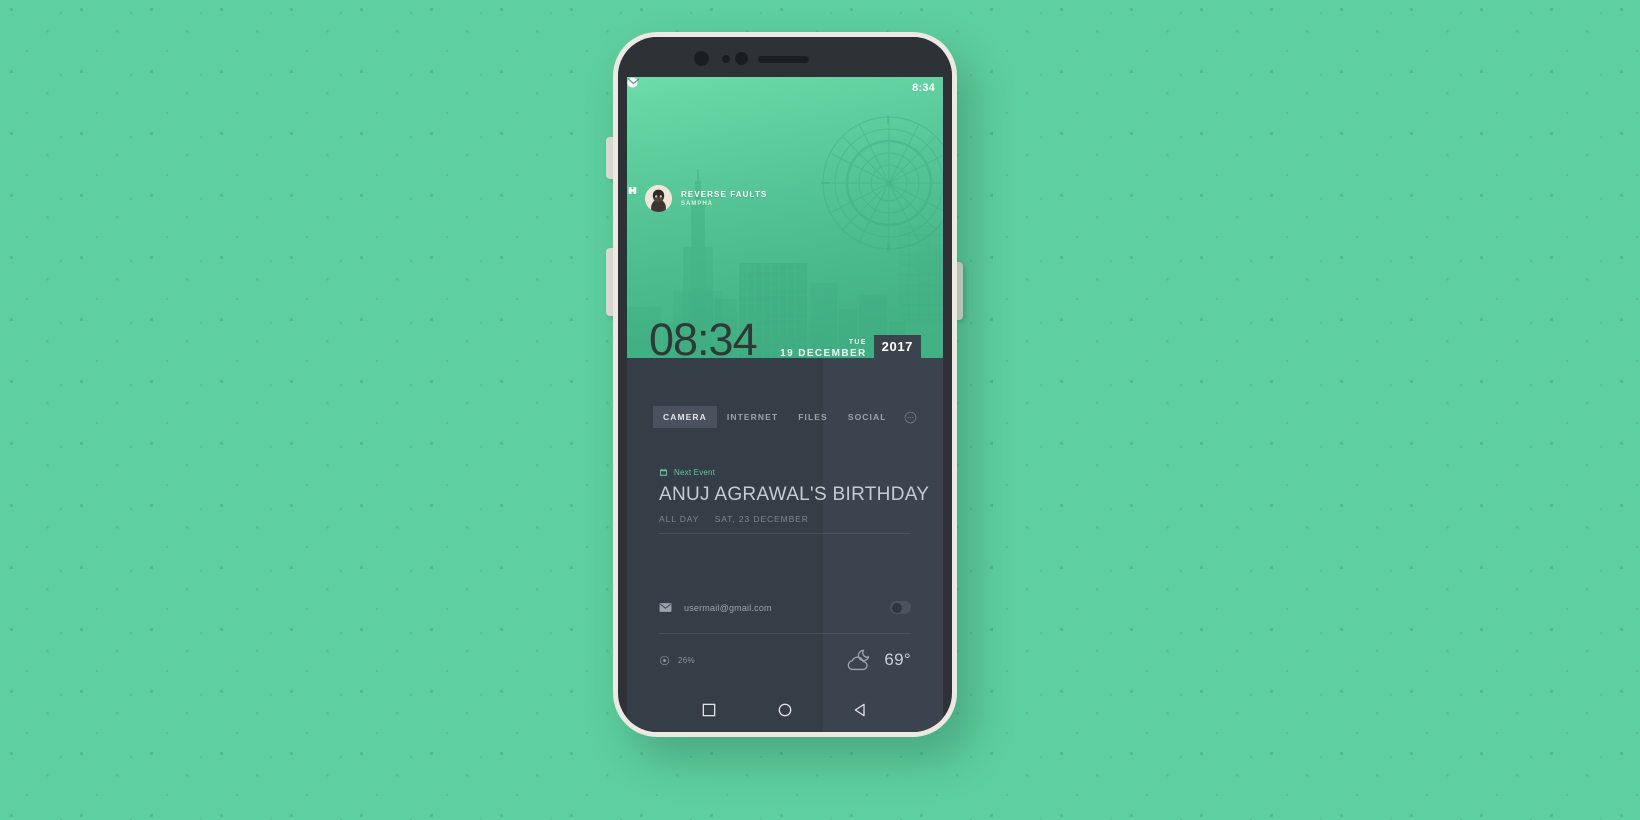 This screenshot has height=820, width=1640. I want to click on tab-files-label: FILES, so click(813, 417).